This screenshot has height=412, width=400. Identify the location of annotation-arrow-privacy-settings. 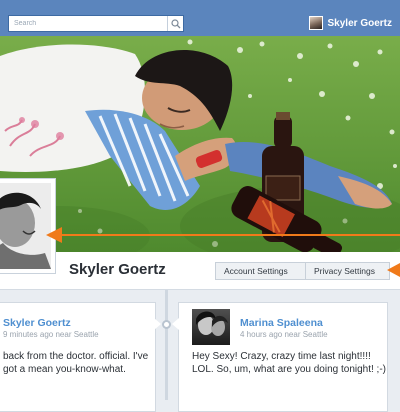
(393, 270).